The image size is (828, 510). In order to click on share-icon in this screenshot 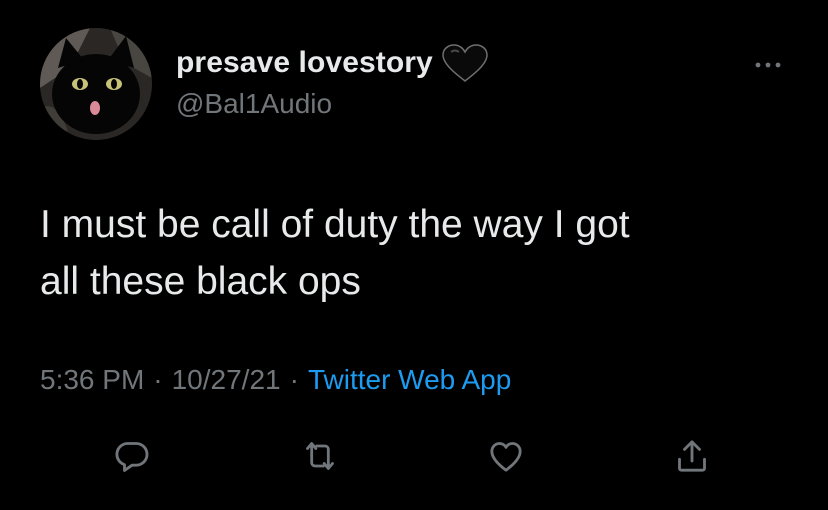, I will do `click(692, 456)`.